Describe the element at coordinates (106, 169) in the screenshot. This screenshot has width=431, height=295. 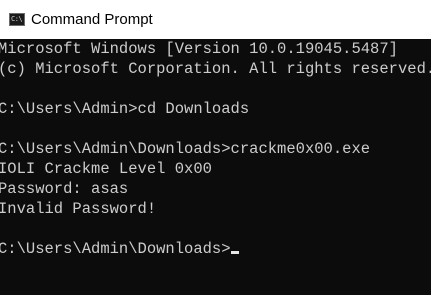
I see `console-line: IOLI Crackme Level 0x00` at that location.